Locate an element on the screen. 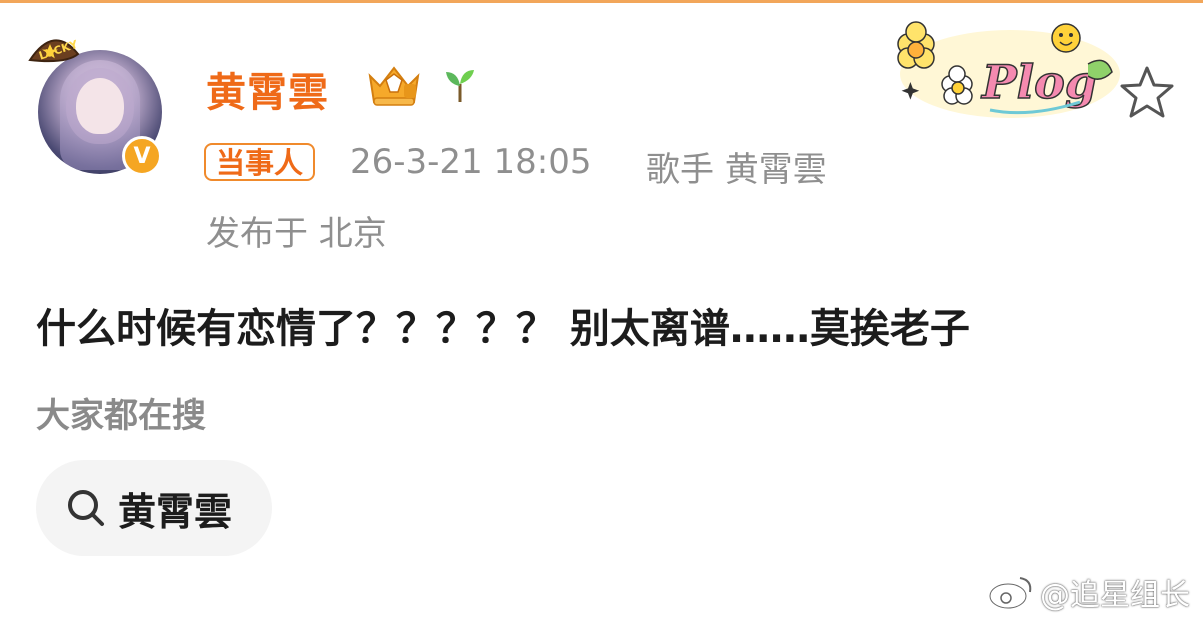 Image resolution: width=1203 pixels, height=620 pixels. post-source: 歌手 黄霄雲 is located at coordinates (736, 166).